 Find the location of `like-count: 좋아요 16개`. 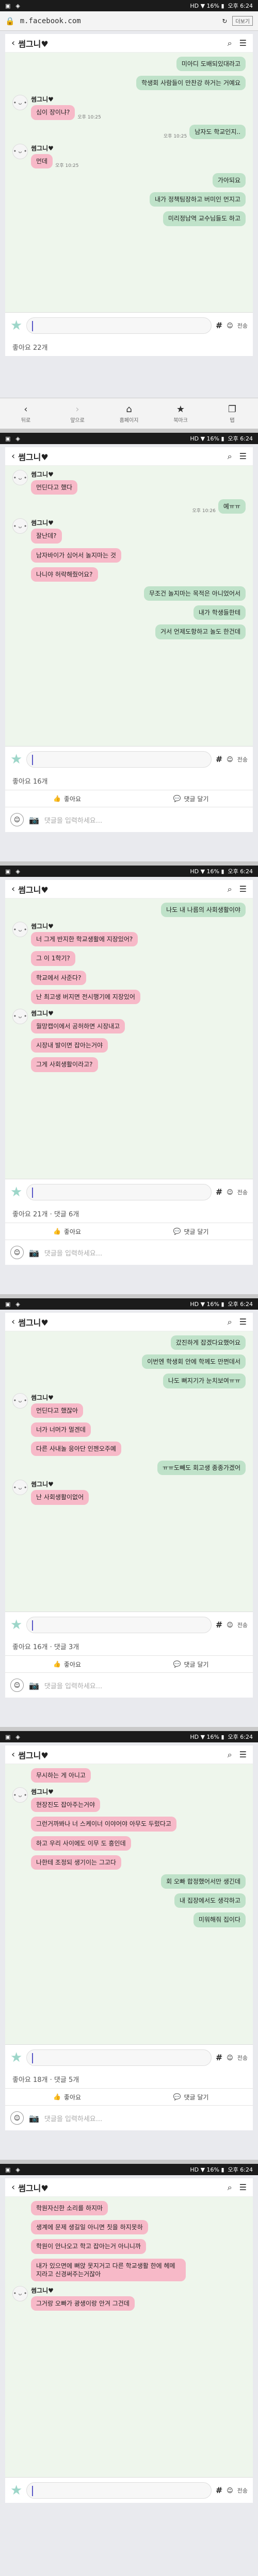

like-count: 좋아요 16개 is located at coordinates (129, 781).